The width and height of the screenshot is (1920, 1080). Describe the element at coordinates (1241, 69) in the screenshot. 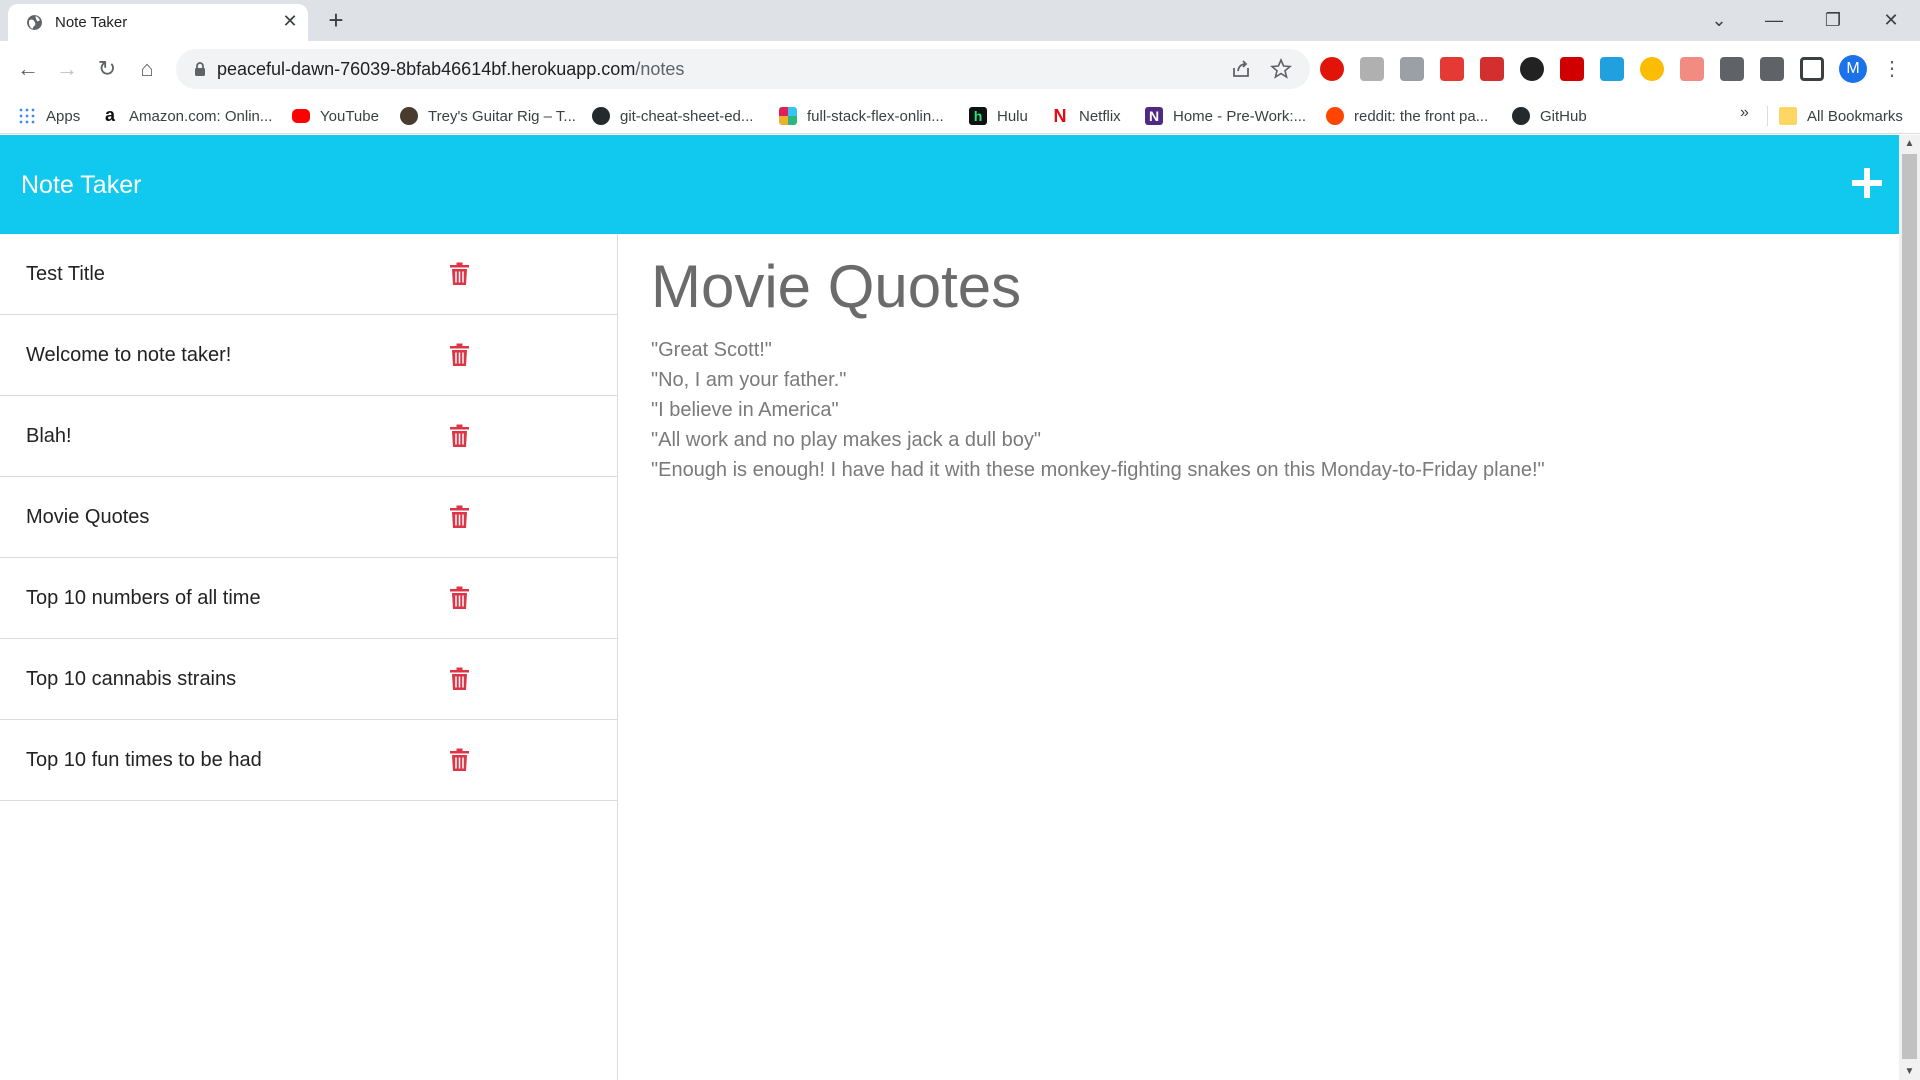

I see `share-icon` at that location.